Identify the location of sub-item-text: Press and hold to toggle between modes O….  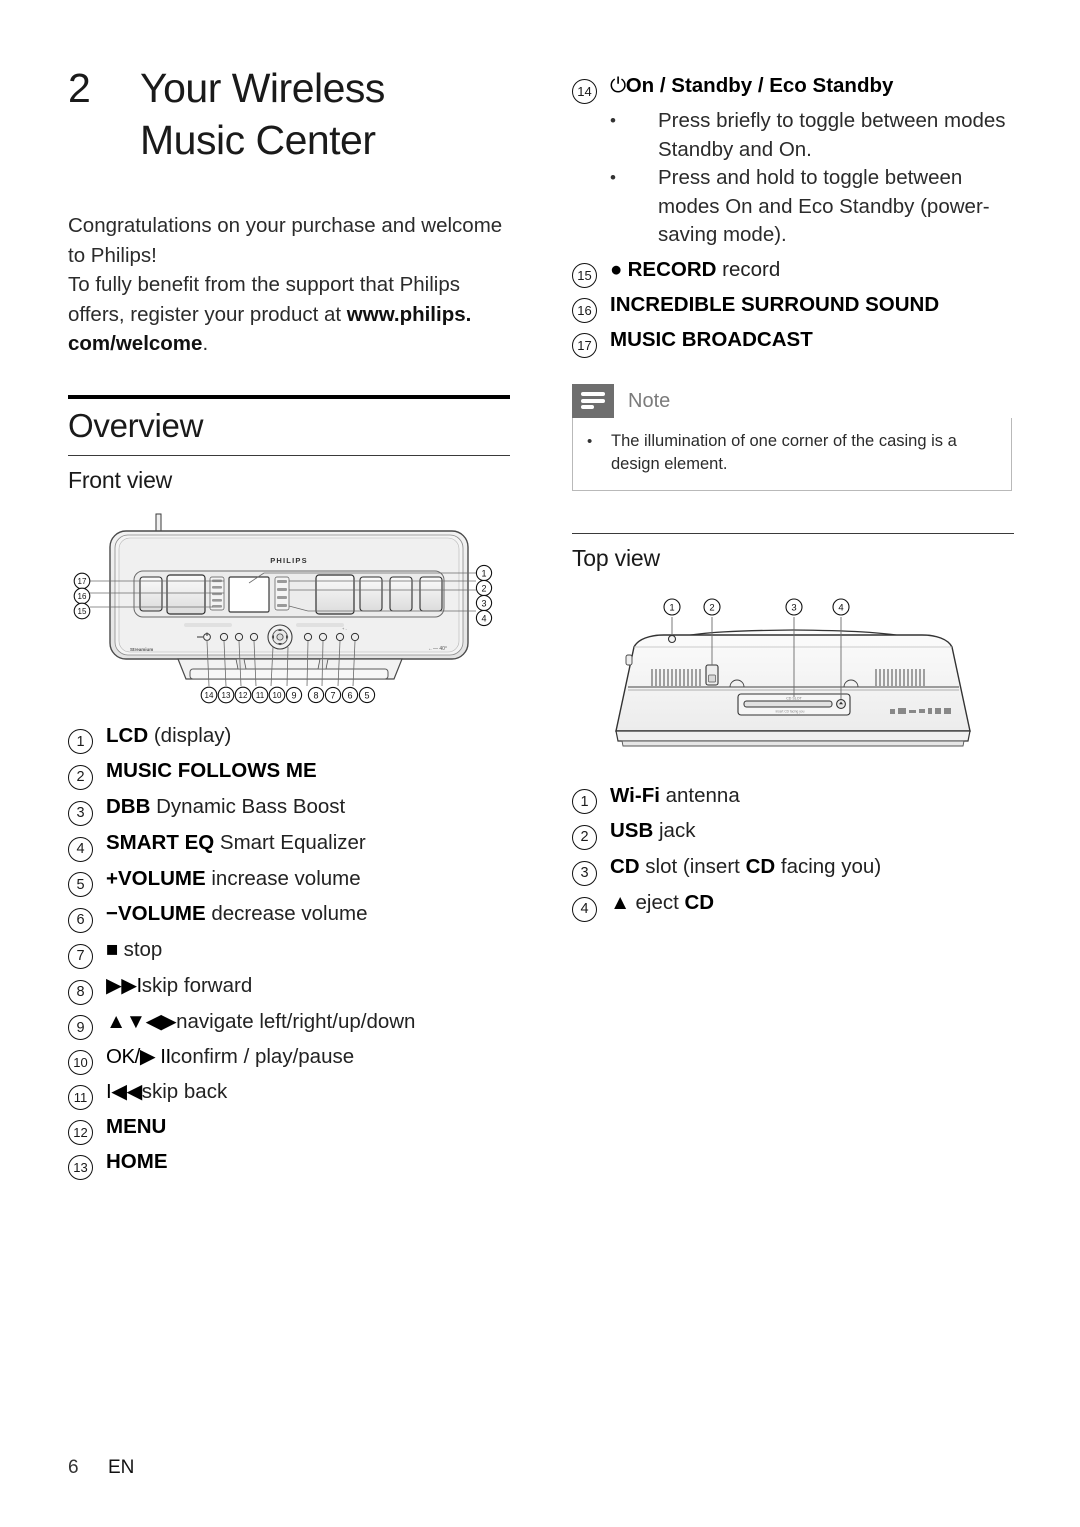
(824, 206).